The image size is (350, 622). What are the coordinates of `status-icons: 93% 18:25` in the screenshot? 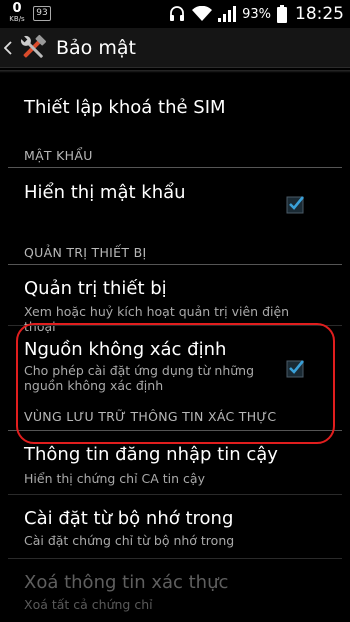 It's located at (256, 14).